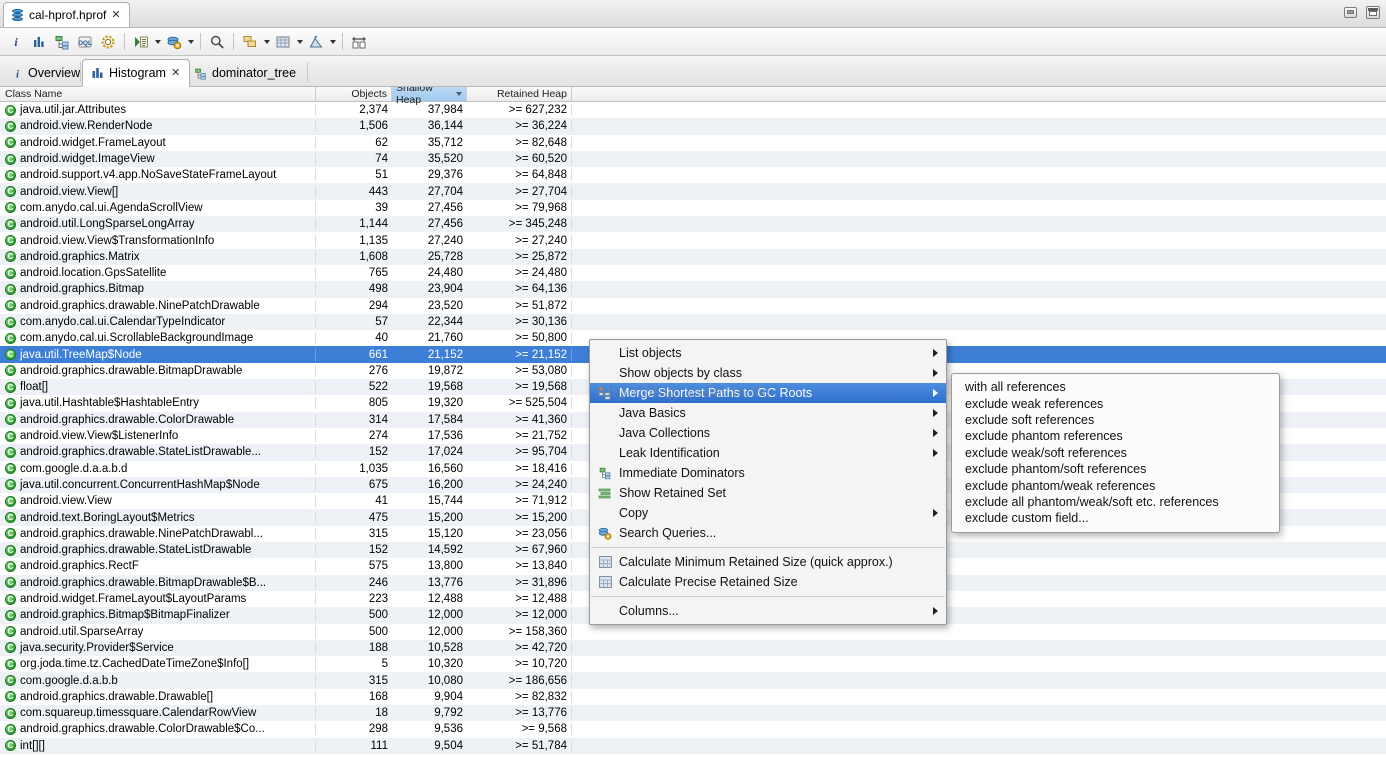 This screenshot has height=763, width=1386. Describe the element at coordinates (519, 696) in the screenshot. I see `cell-retained-heap: >= 82,832` at that location.